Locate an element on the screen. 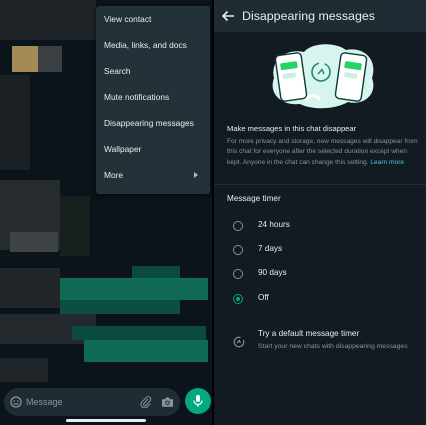 This screenshot has width=426, height=425. menu-item-view-contact: View contact is located at coordinates (155, 19).